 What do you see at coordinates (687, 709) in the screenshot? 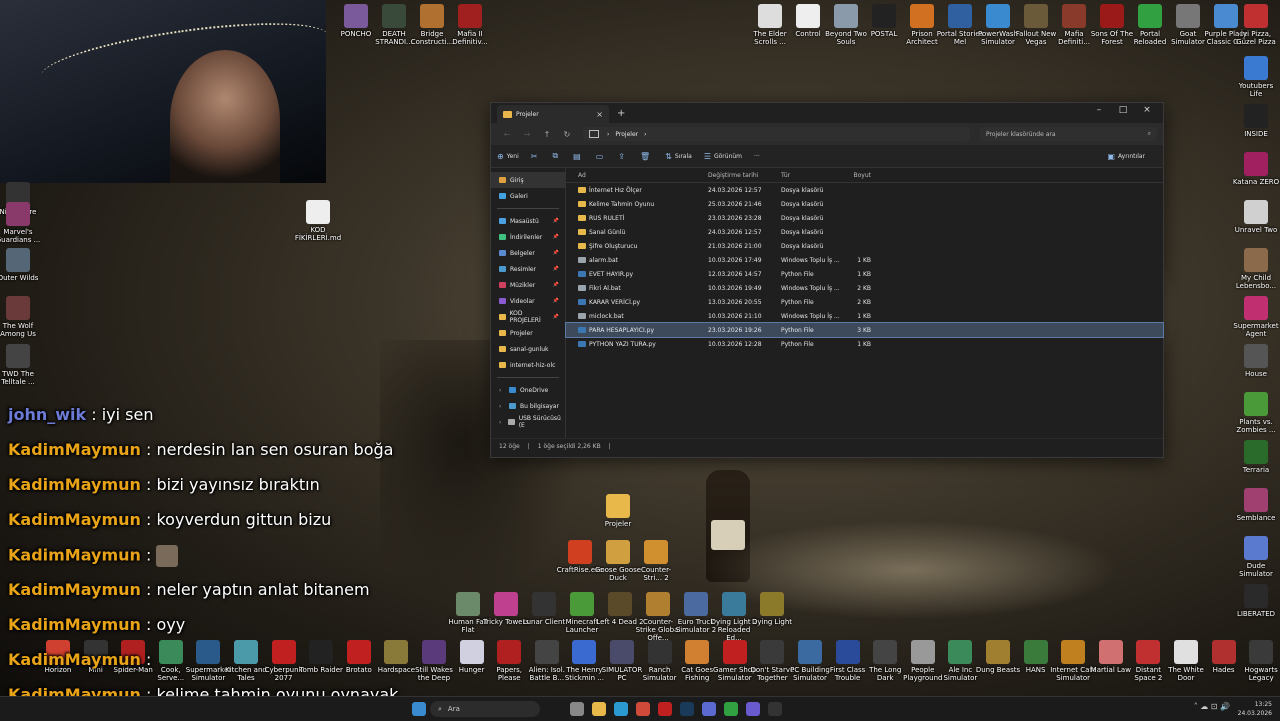
I see `steam-icon` at bounding box center [687, 709].